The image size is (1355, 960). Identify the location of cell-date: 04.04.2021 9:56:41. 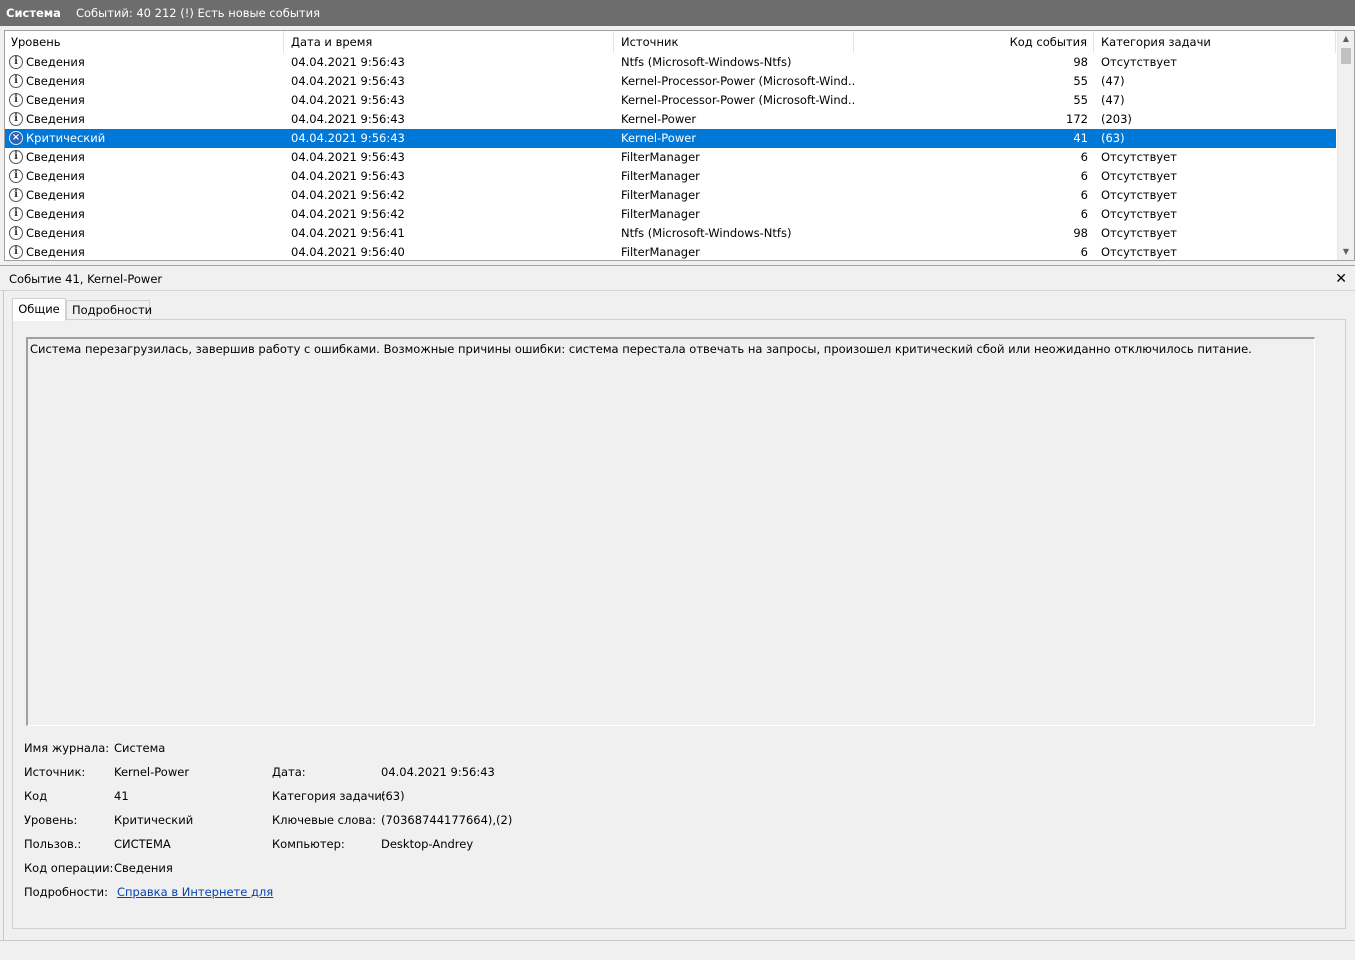
(348, 233).